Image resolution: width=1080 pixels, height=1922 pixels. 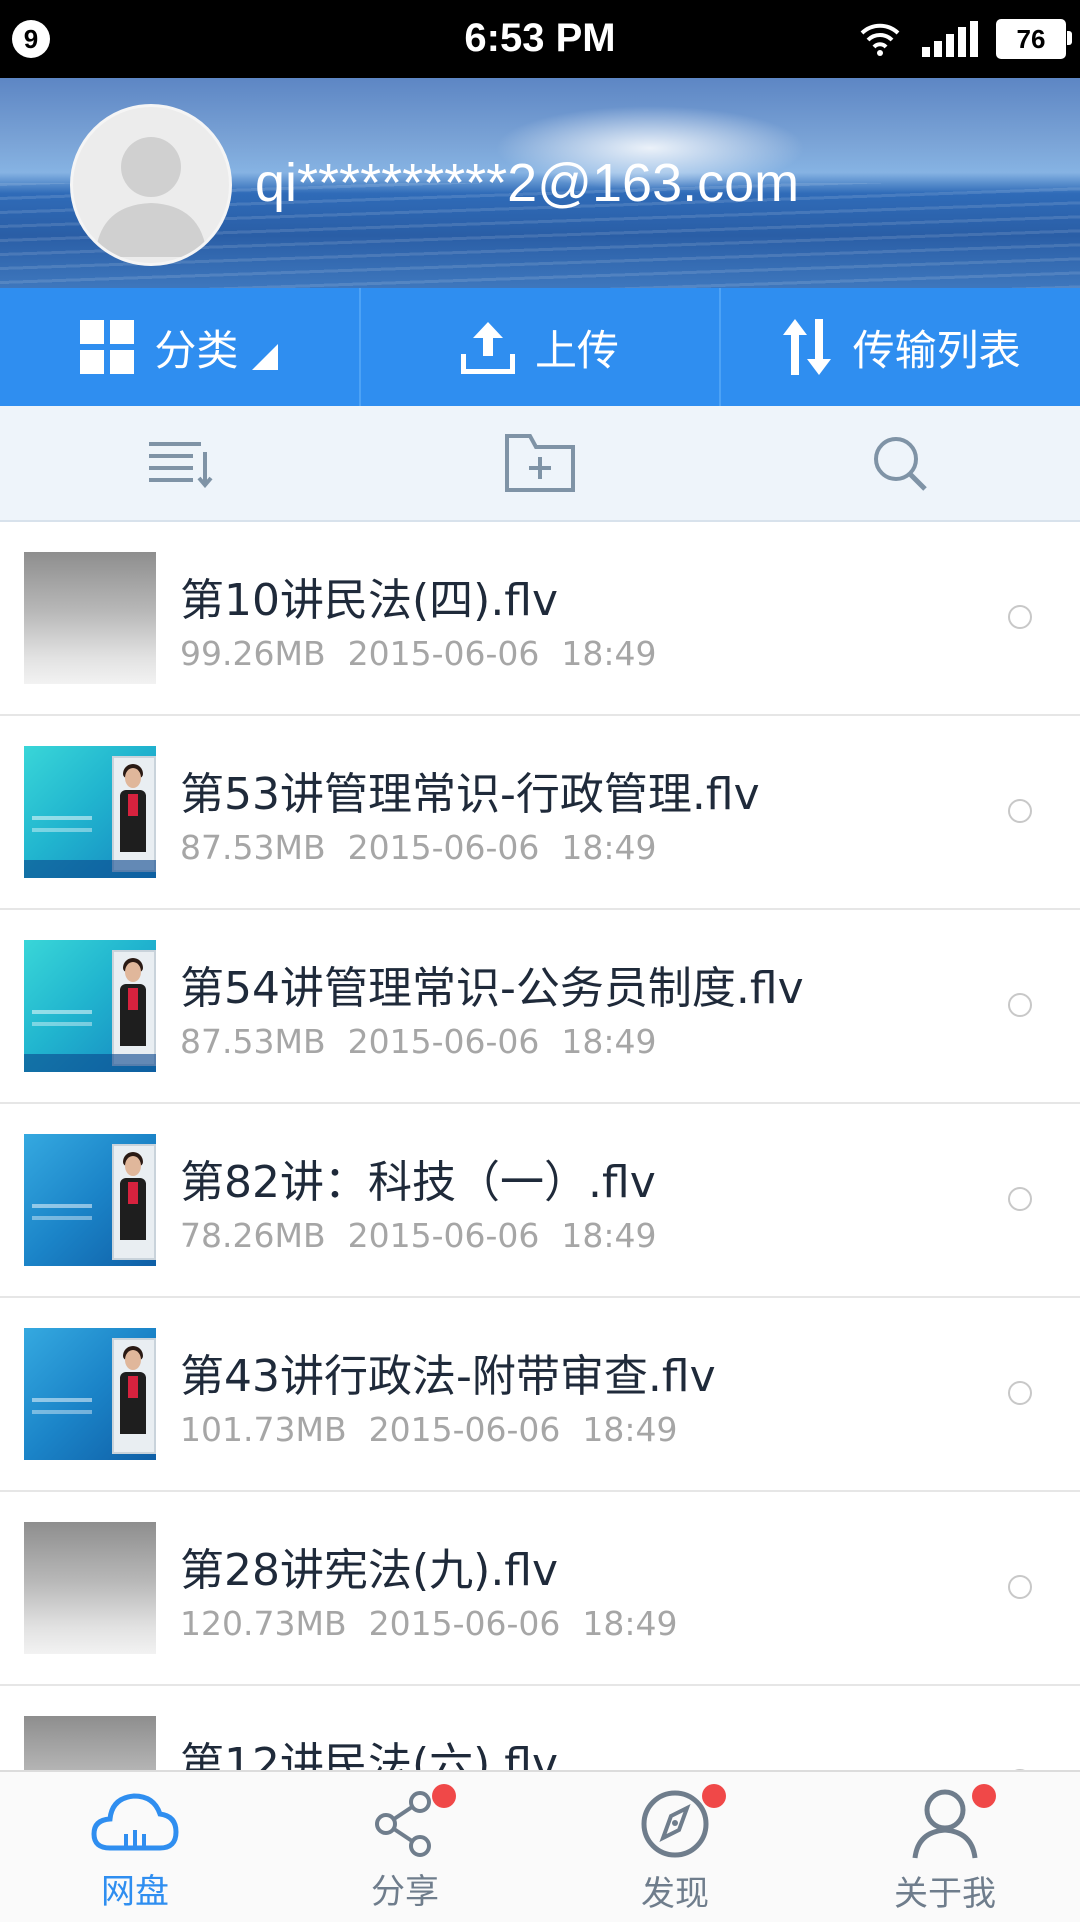 I want to click on file-name: 第12讲民法(六).flv, so click(x=369, y=1754).